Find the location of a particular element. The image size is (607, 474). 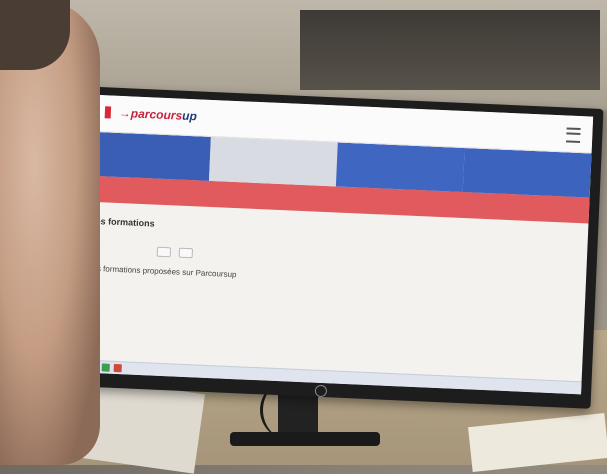

phase-2-date is located at coordinates (274, 143).